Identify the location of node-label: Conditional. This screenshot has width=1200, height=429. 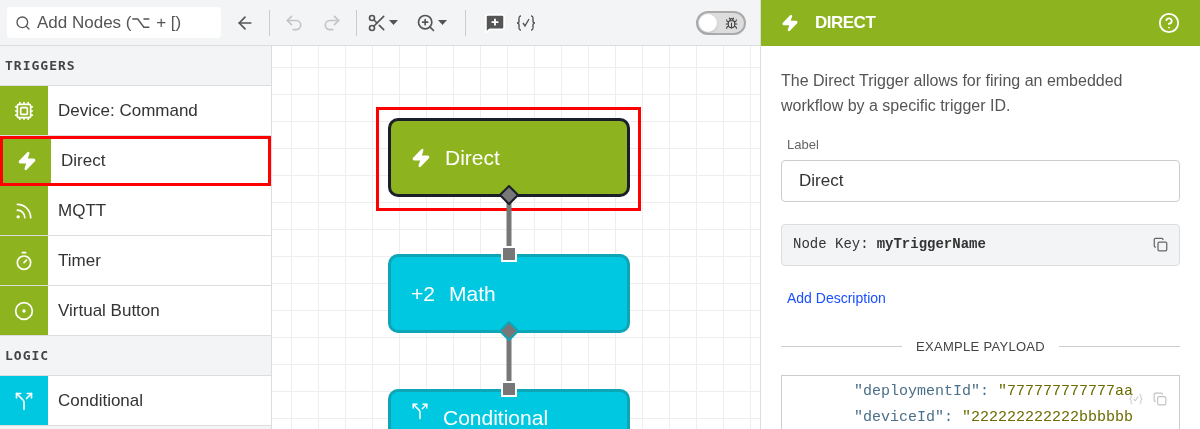
(496, 417).